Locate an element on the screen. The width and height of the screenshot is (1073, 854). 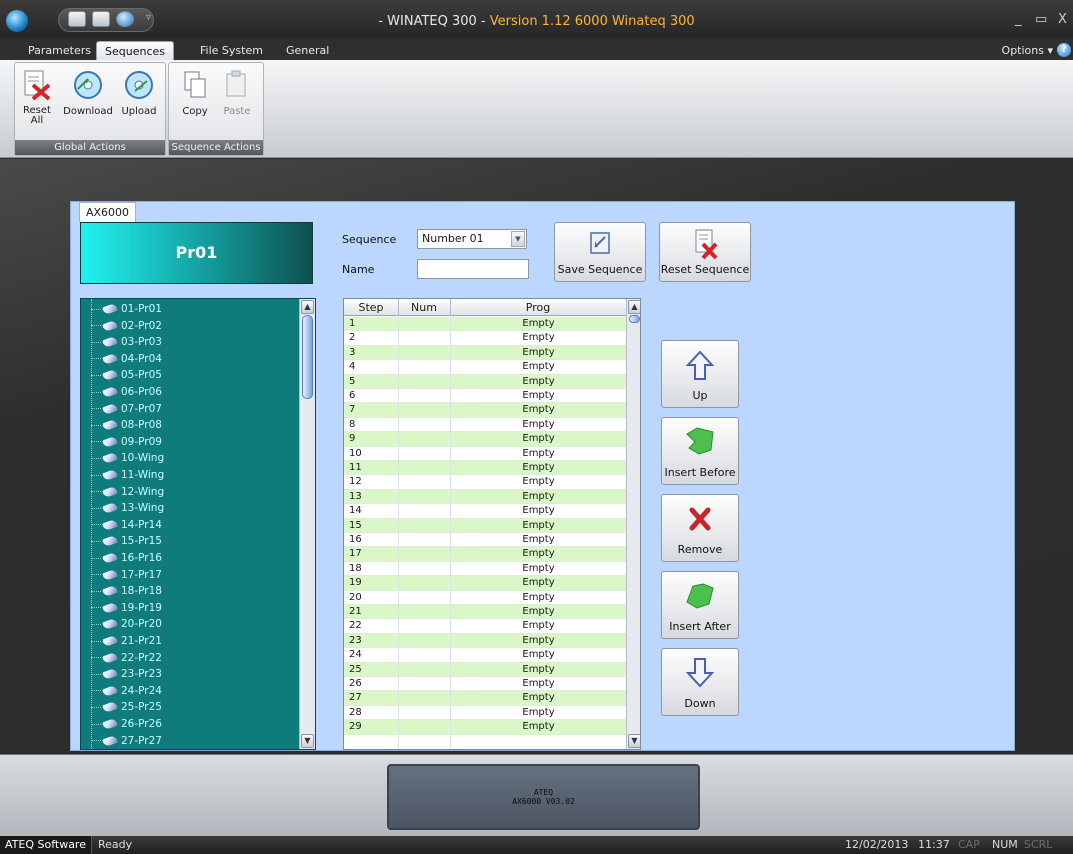
tree-item: 01-Pr01 is located at coordinates (126, 310).